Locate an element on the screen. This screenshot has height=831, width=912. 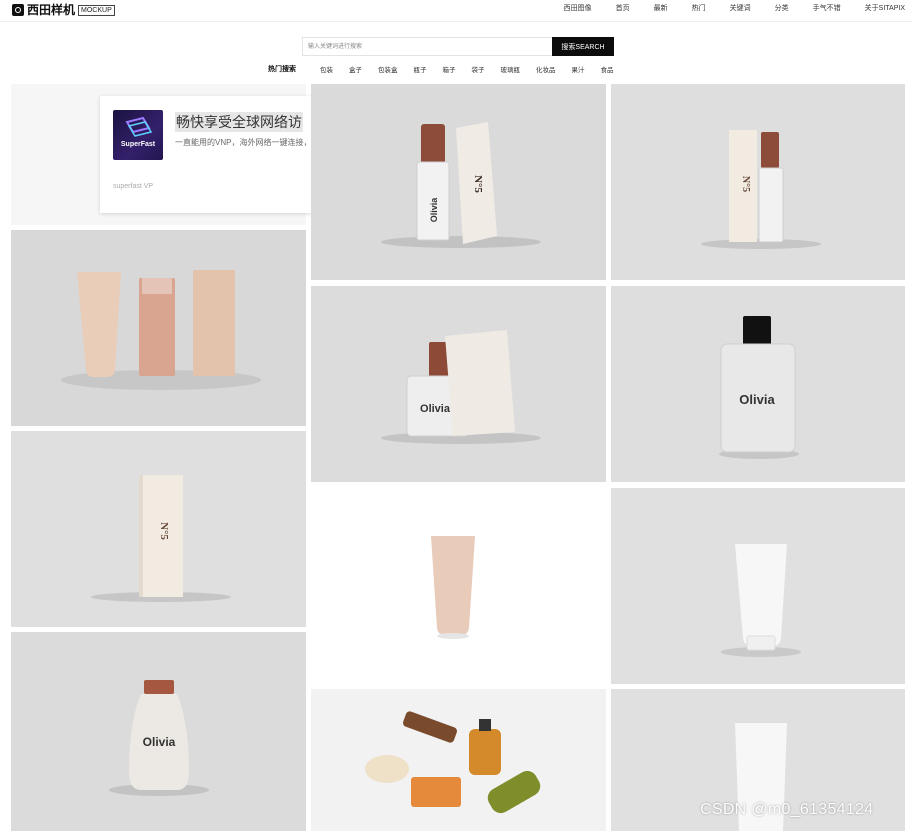
logo-icon is located at coordinates (18, 10).